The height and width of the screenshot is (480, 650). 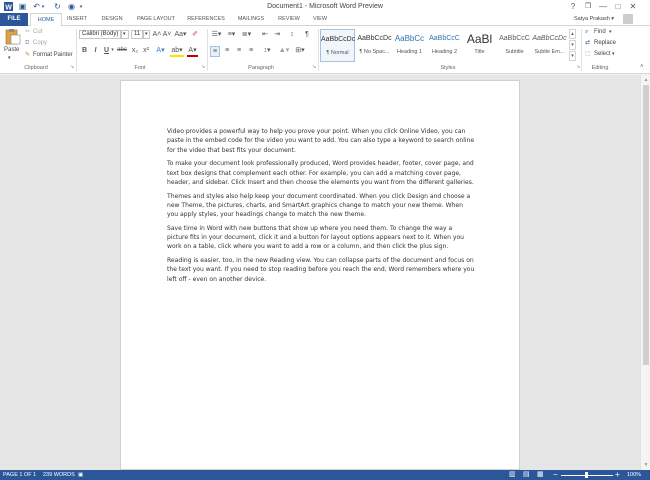 What do you see at coordinates (146, 34) in the screenshot?
I see `font-size-dropdown-icon: ▾` at bounding box center [146, 34].